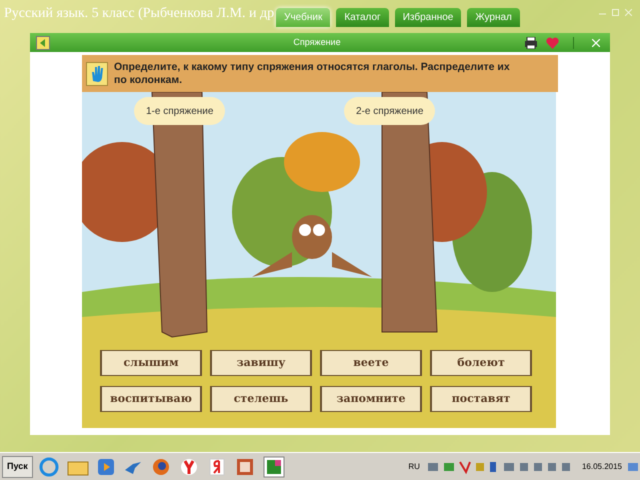 The height and width of the screenshot is (480, 640). Describe the element at coordinates (633, 466) in the screenshot. I see `desktop-icon` at that location.